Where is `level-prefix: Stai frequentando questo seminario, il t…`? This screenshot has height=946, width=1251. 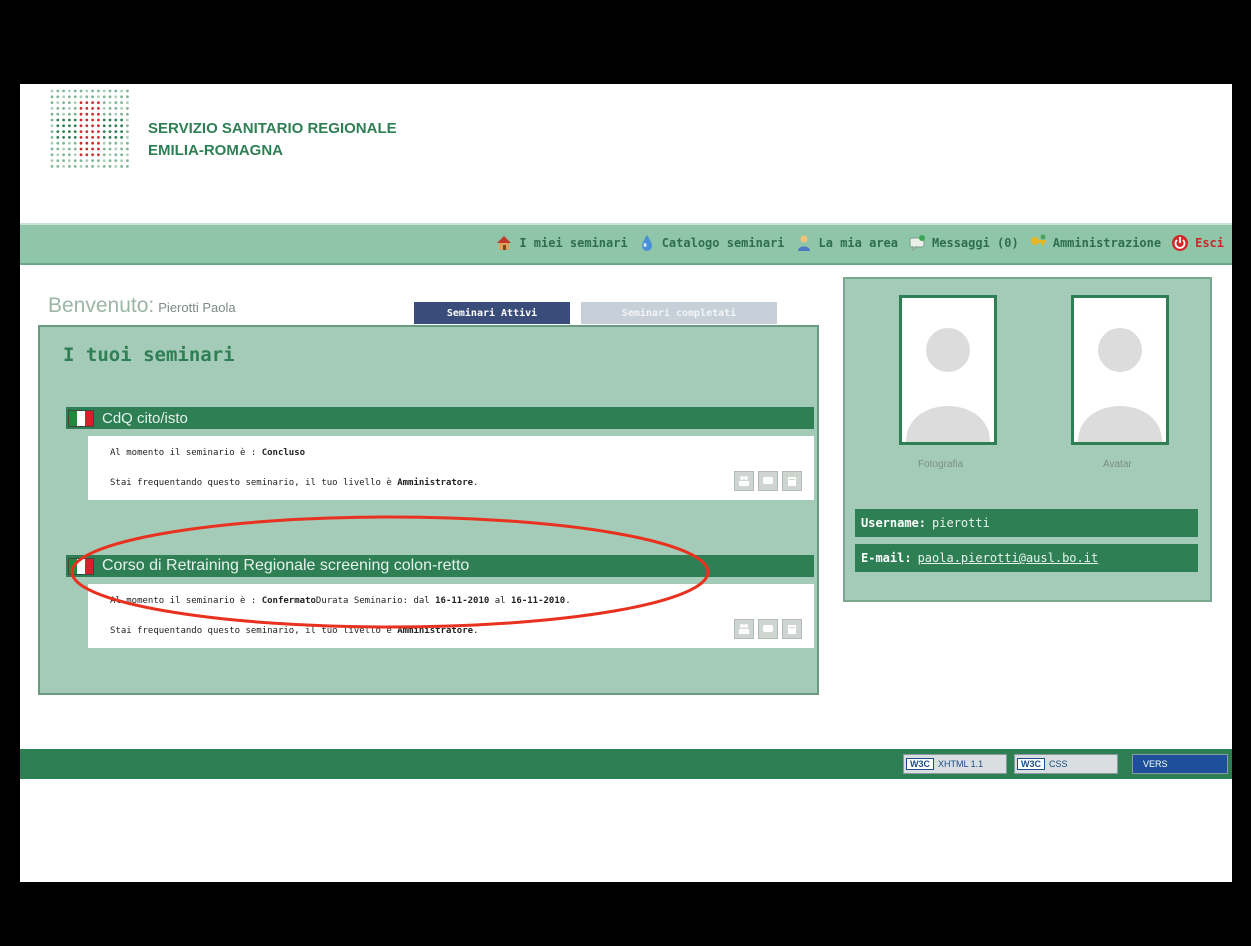 level-prefix: Stai frequentando questo seminario, il t… is located at coordinates (254, 483).